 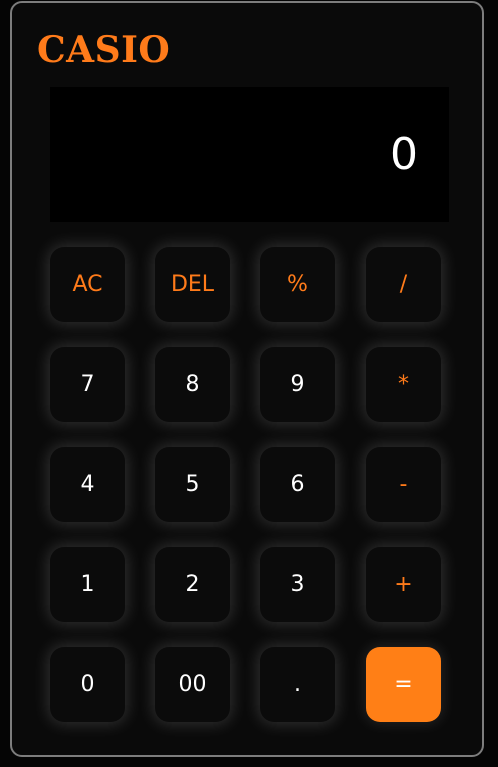 I want to click on all-clear-button: AC, so click(x=87, y=284).